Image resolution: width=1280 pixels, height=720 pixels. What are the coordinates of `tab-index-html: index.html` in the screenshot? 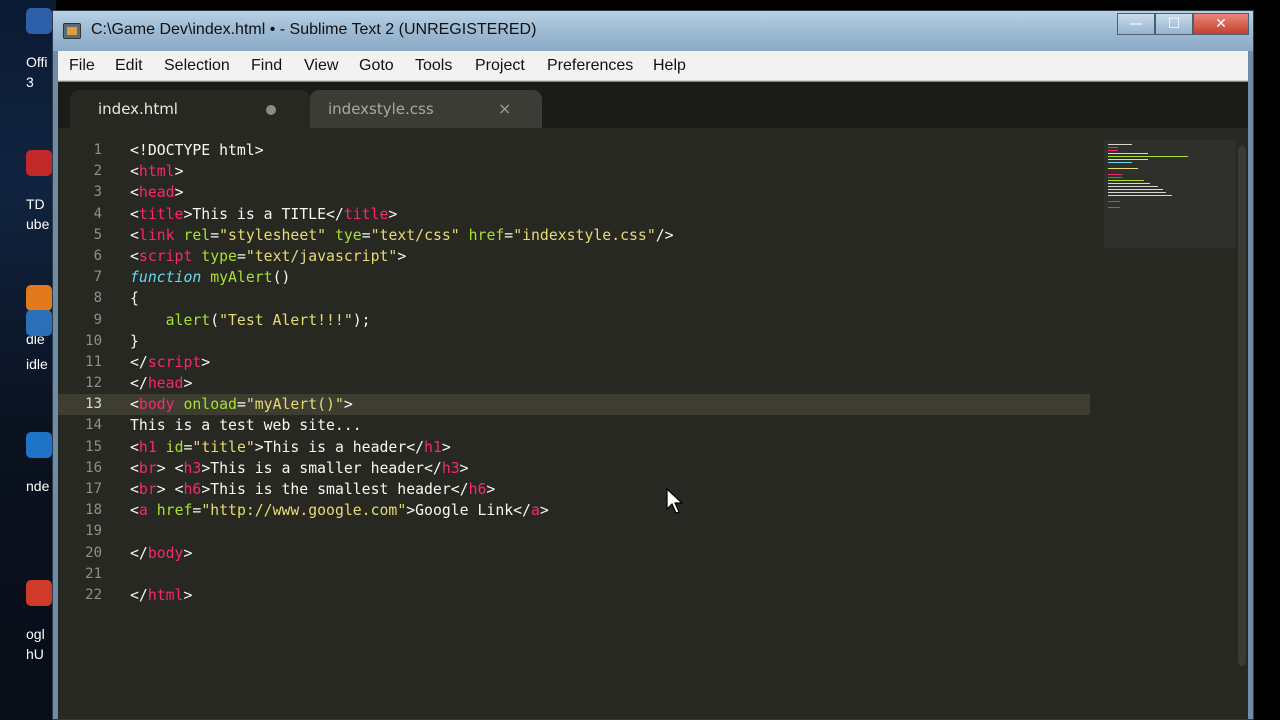 It's located at (190, 109).